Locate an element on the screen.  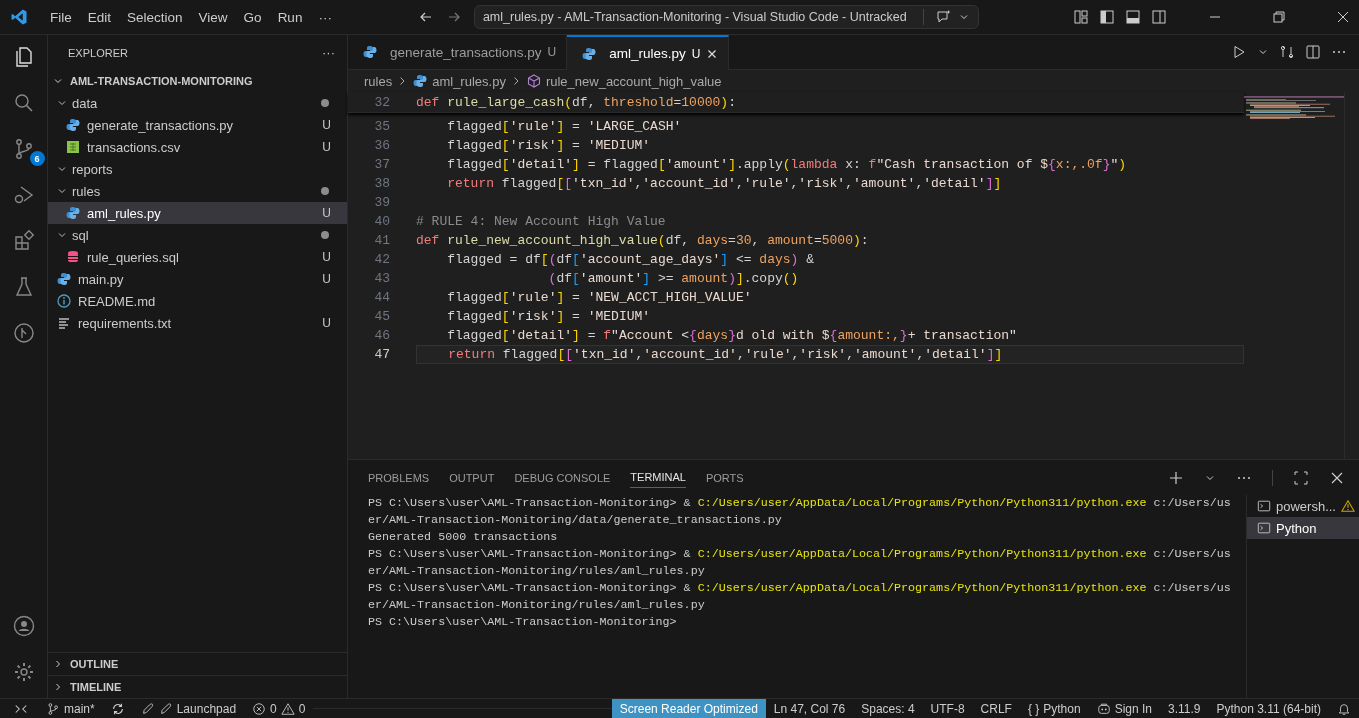
panel-tab: OUTPUT is located at coordinates (472, 477).